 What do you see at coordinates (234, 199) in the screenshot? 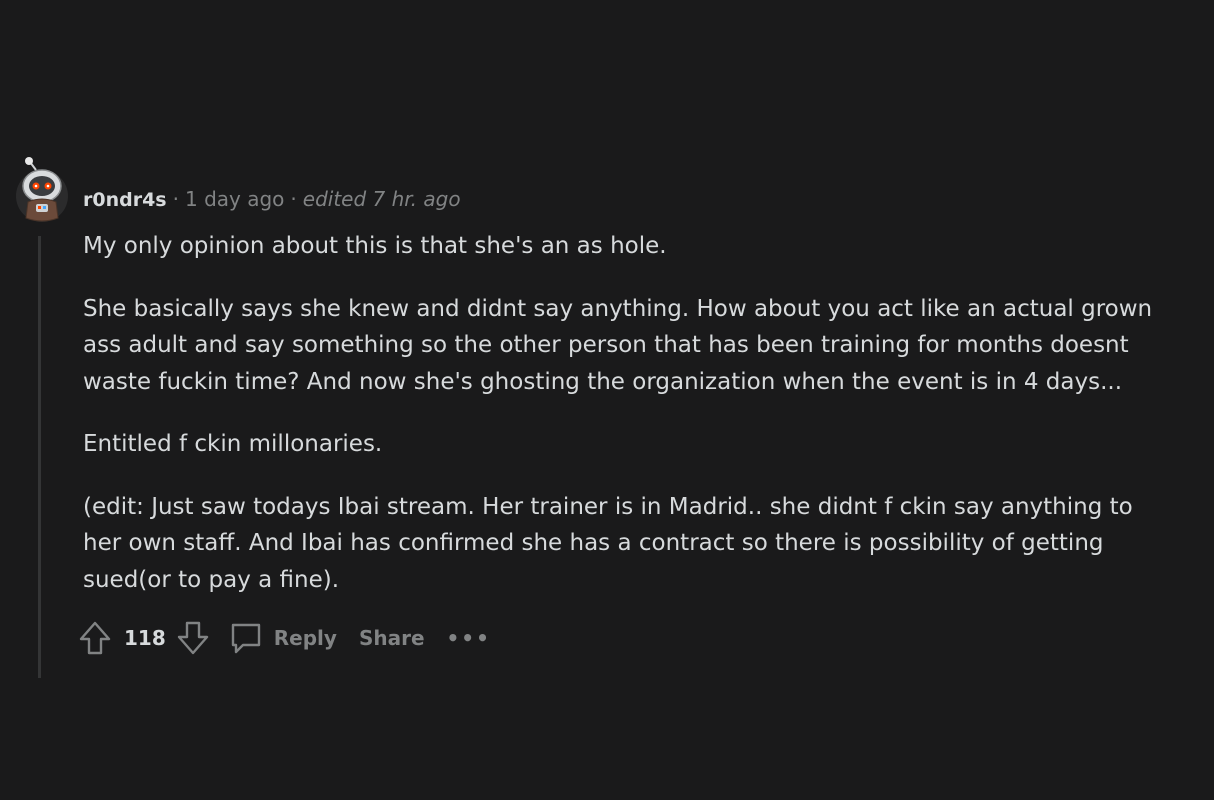
I see `comment-timestamp: 1 day ago` at bounding box center [234, 199].